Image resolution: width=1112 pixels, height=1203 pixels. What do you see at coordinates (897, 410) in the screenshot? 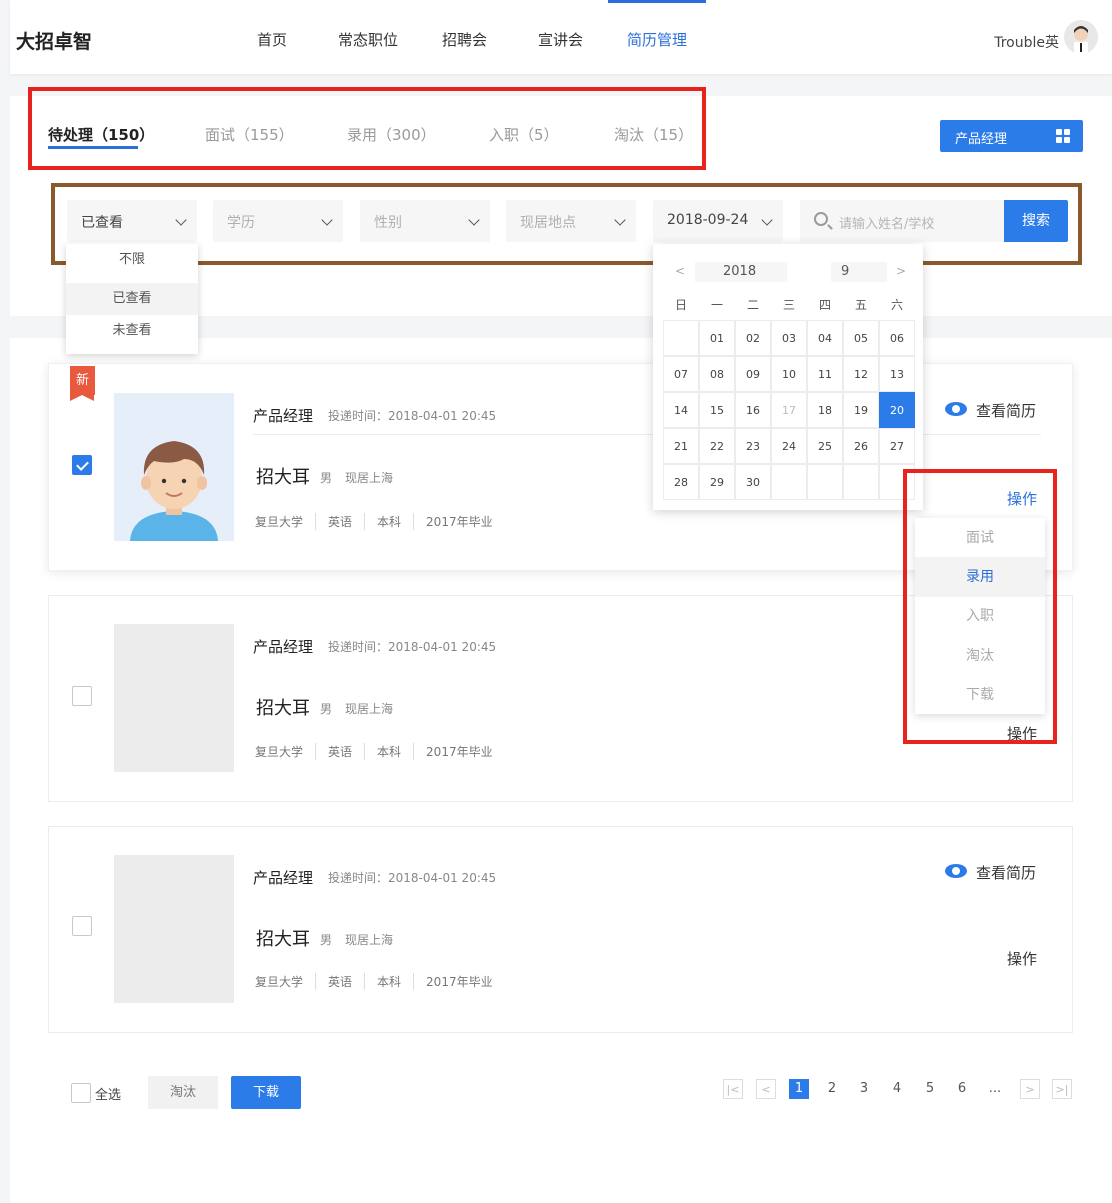
I see `calendar-day: 20` at bounding box center [897, 410].